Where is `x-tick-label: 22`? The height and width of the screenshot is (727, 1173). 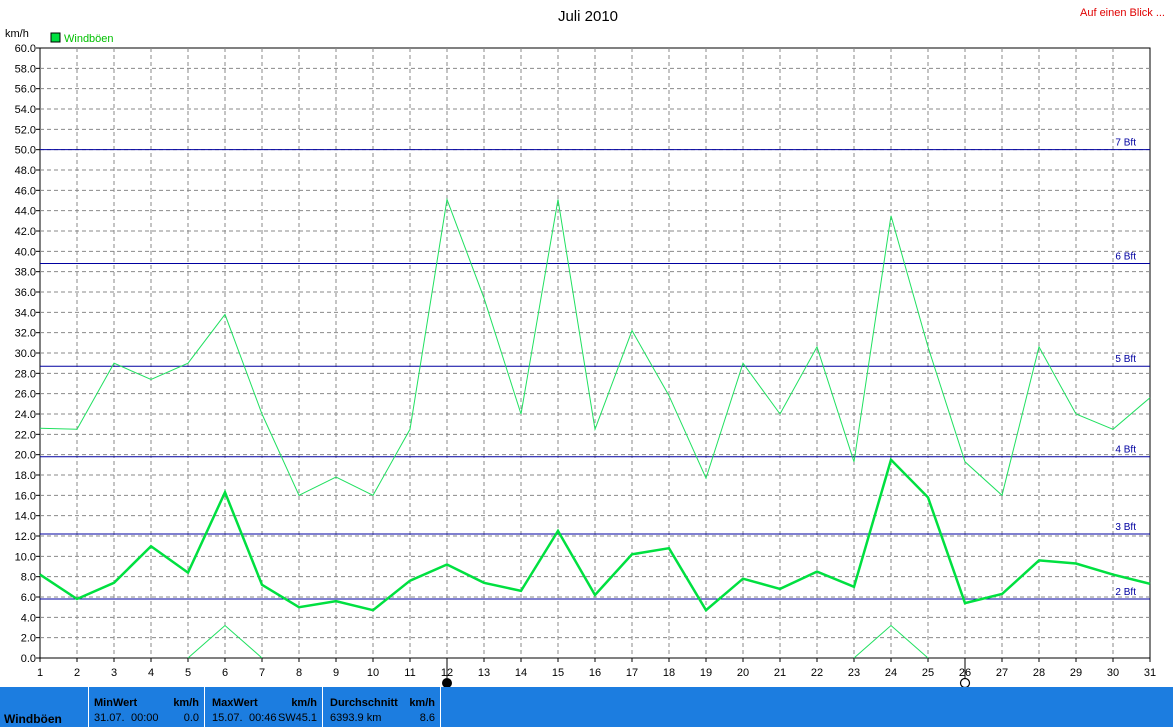 x-tick-label: 22 is located at coordinates (817, 673).